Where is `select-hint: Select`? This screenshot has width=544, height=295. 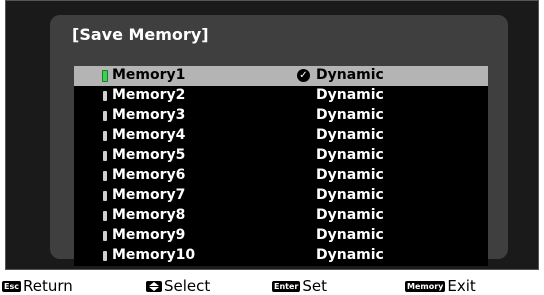
select-hint: Select is located at coordinates (178, 286).